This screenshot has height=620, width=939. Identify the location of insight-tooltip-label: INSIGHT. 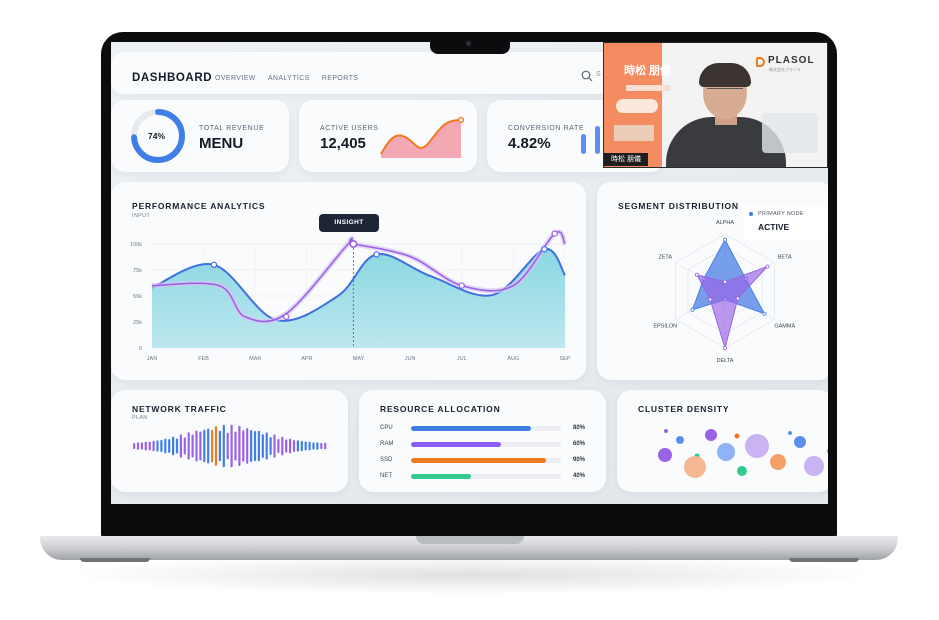
(349, 222).